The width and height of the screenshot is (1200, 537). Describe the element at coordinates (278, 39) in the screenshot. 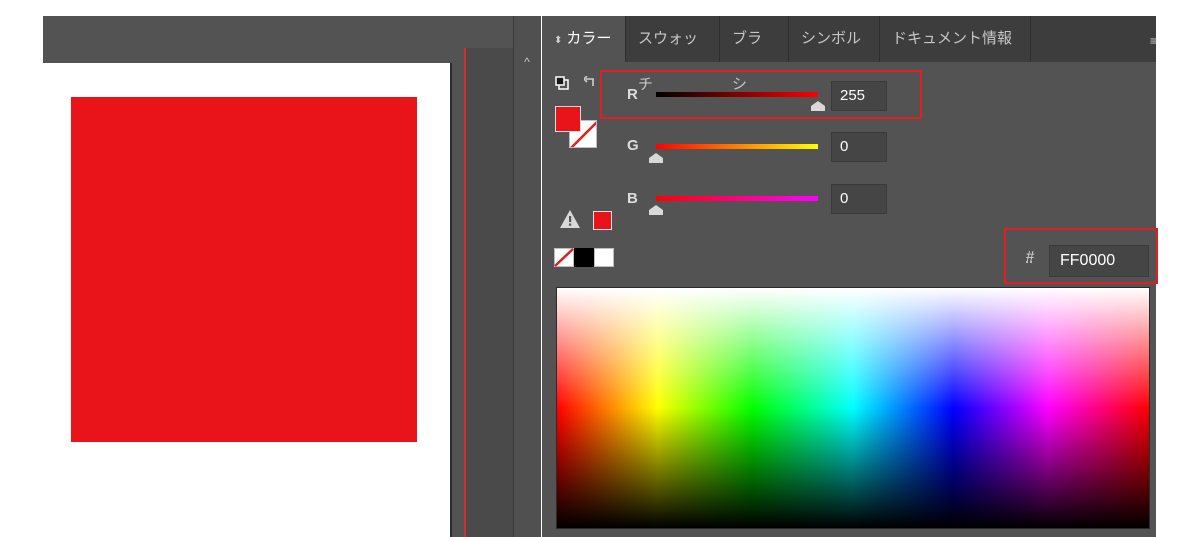

I see `canvas-top-bar` at that location.